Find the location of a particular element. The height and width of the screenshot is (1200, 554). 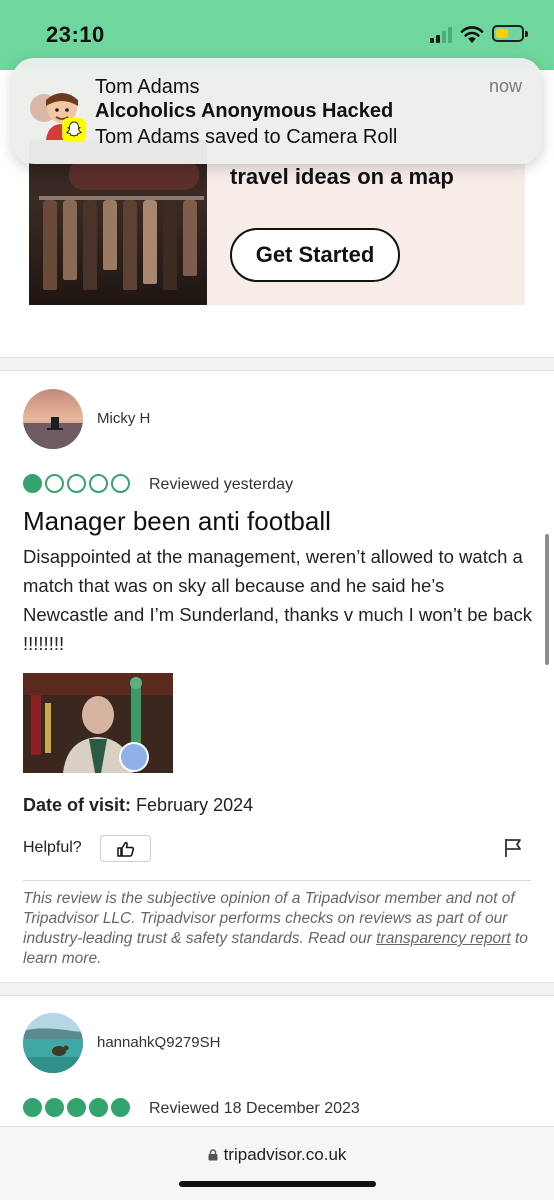

date-of-visit: Date of visit: February 2024 is located at coordinates (138, 805).